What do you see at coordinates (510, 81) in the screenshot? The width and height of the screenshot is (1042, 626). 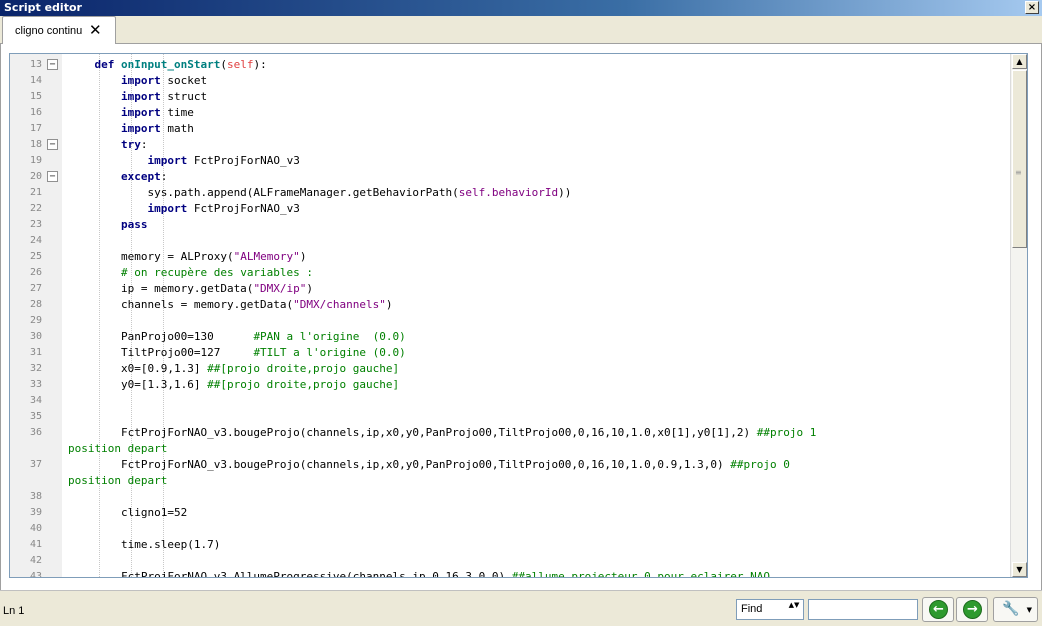 I see `code-line: 14 import socket` at bounding box center [510, 81].